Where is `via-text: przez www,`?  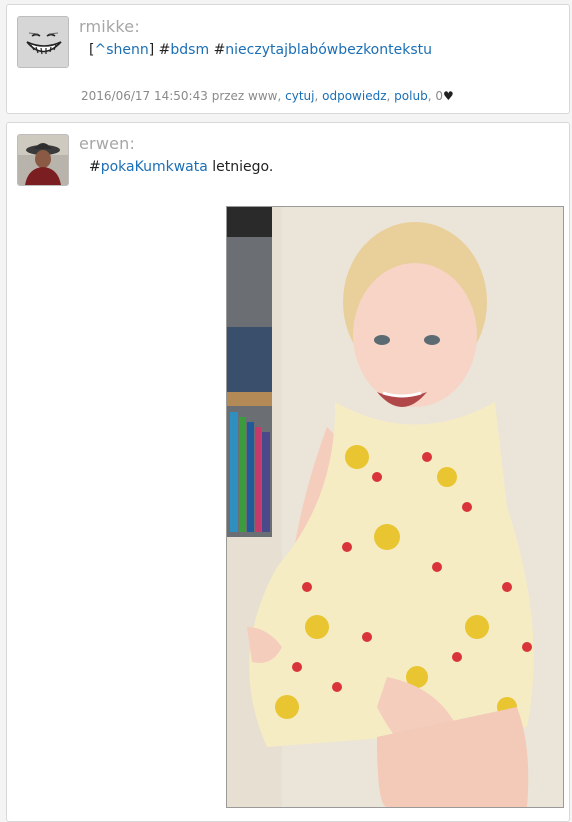
via-text: przez www, is located at coordinates (246, 96).